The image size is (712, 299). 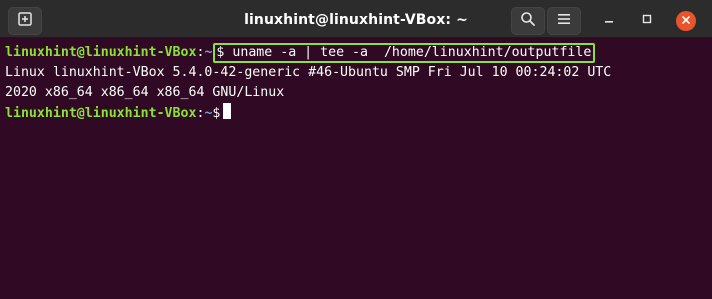 I want to click on close-button, so click(x=686, y=21).